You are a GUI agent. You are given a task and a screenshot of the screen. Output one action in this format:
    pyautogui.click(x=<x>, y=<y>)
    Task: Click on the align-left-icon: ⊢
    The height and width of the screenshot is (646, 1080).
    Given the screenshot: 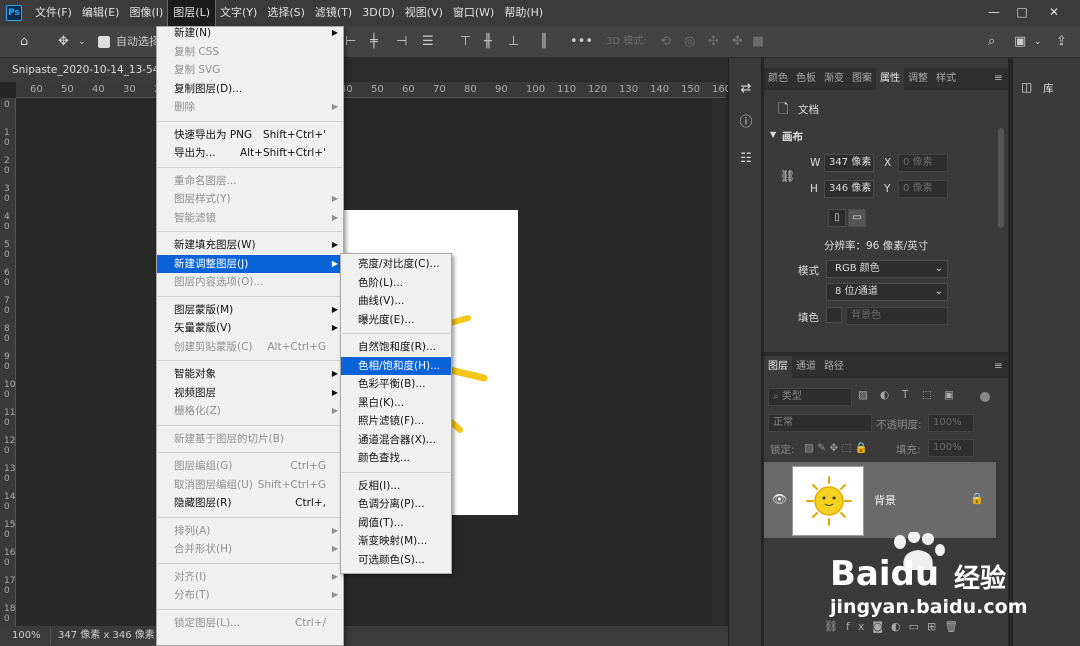 What is the action you would take?
    pyautogui.click(x=350, y=42)
    